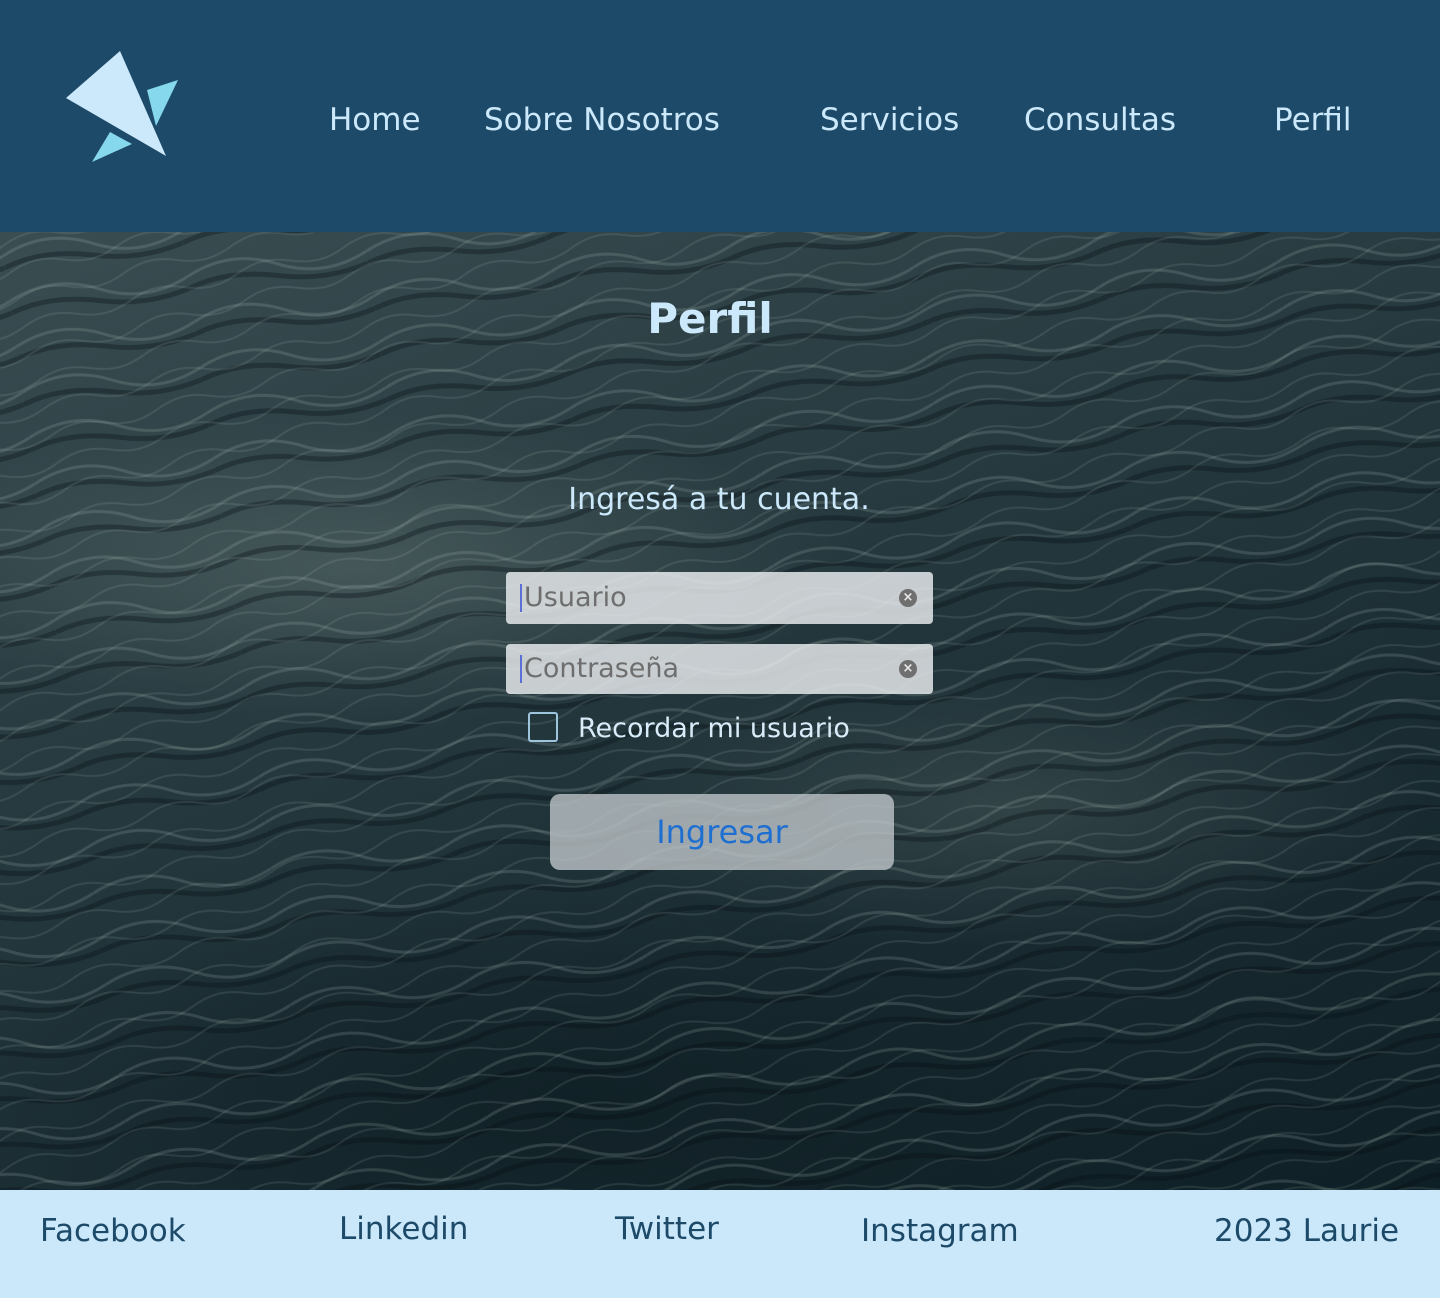  I want to click on nav-consultas: Consultas, so click(1100, 120).